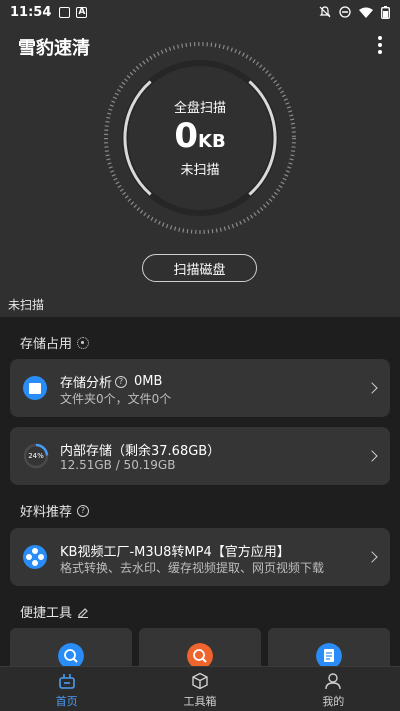 Image resolution: width=400 pixels, height=711 pixels. I want to click on recommend-app-subtitle: 格式转换、去水印、缓存视频提取、网页视频下载, so click(192, 568).